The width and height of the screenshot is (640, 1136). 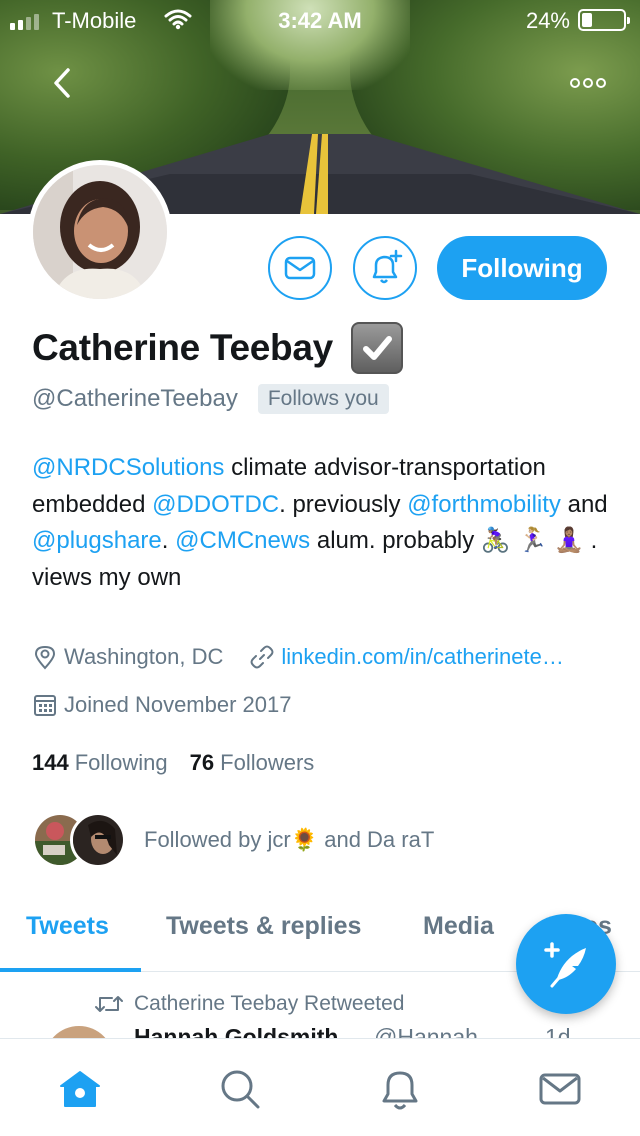 I want to click on profile-avatar, so click(x=100, y=232).